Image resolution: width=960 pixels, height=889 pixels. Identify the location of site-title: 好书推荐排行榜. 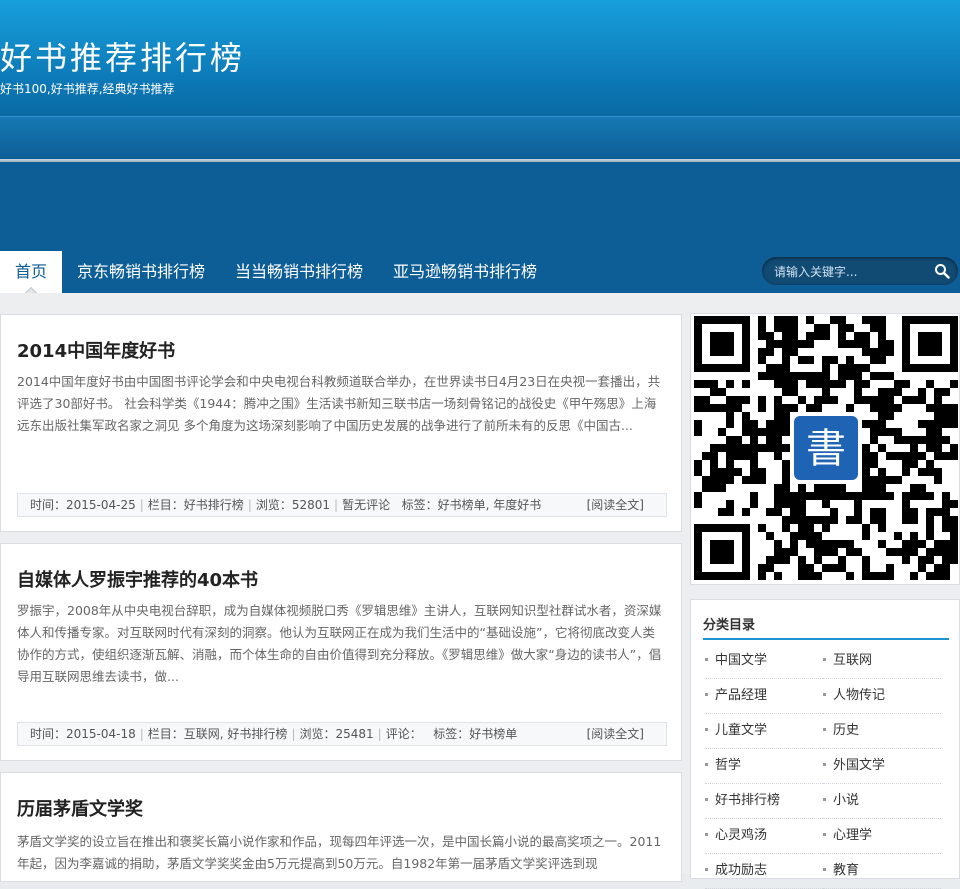
(122, 58).